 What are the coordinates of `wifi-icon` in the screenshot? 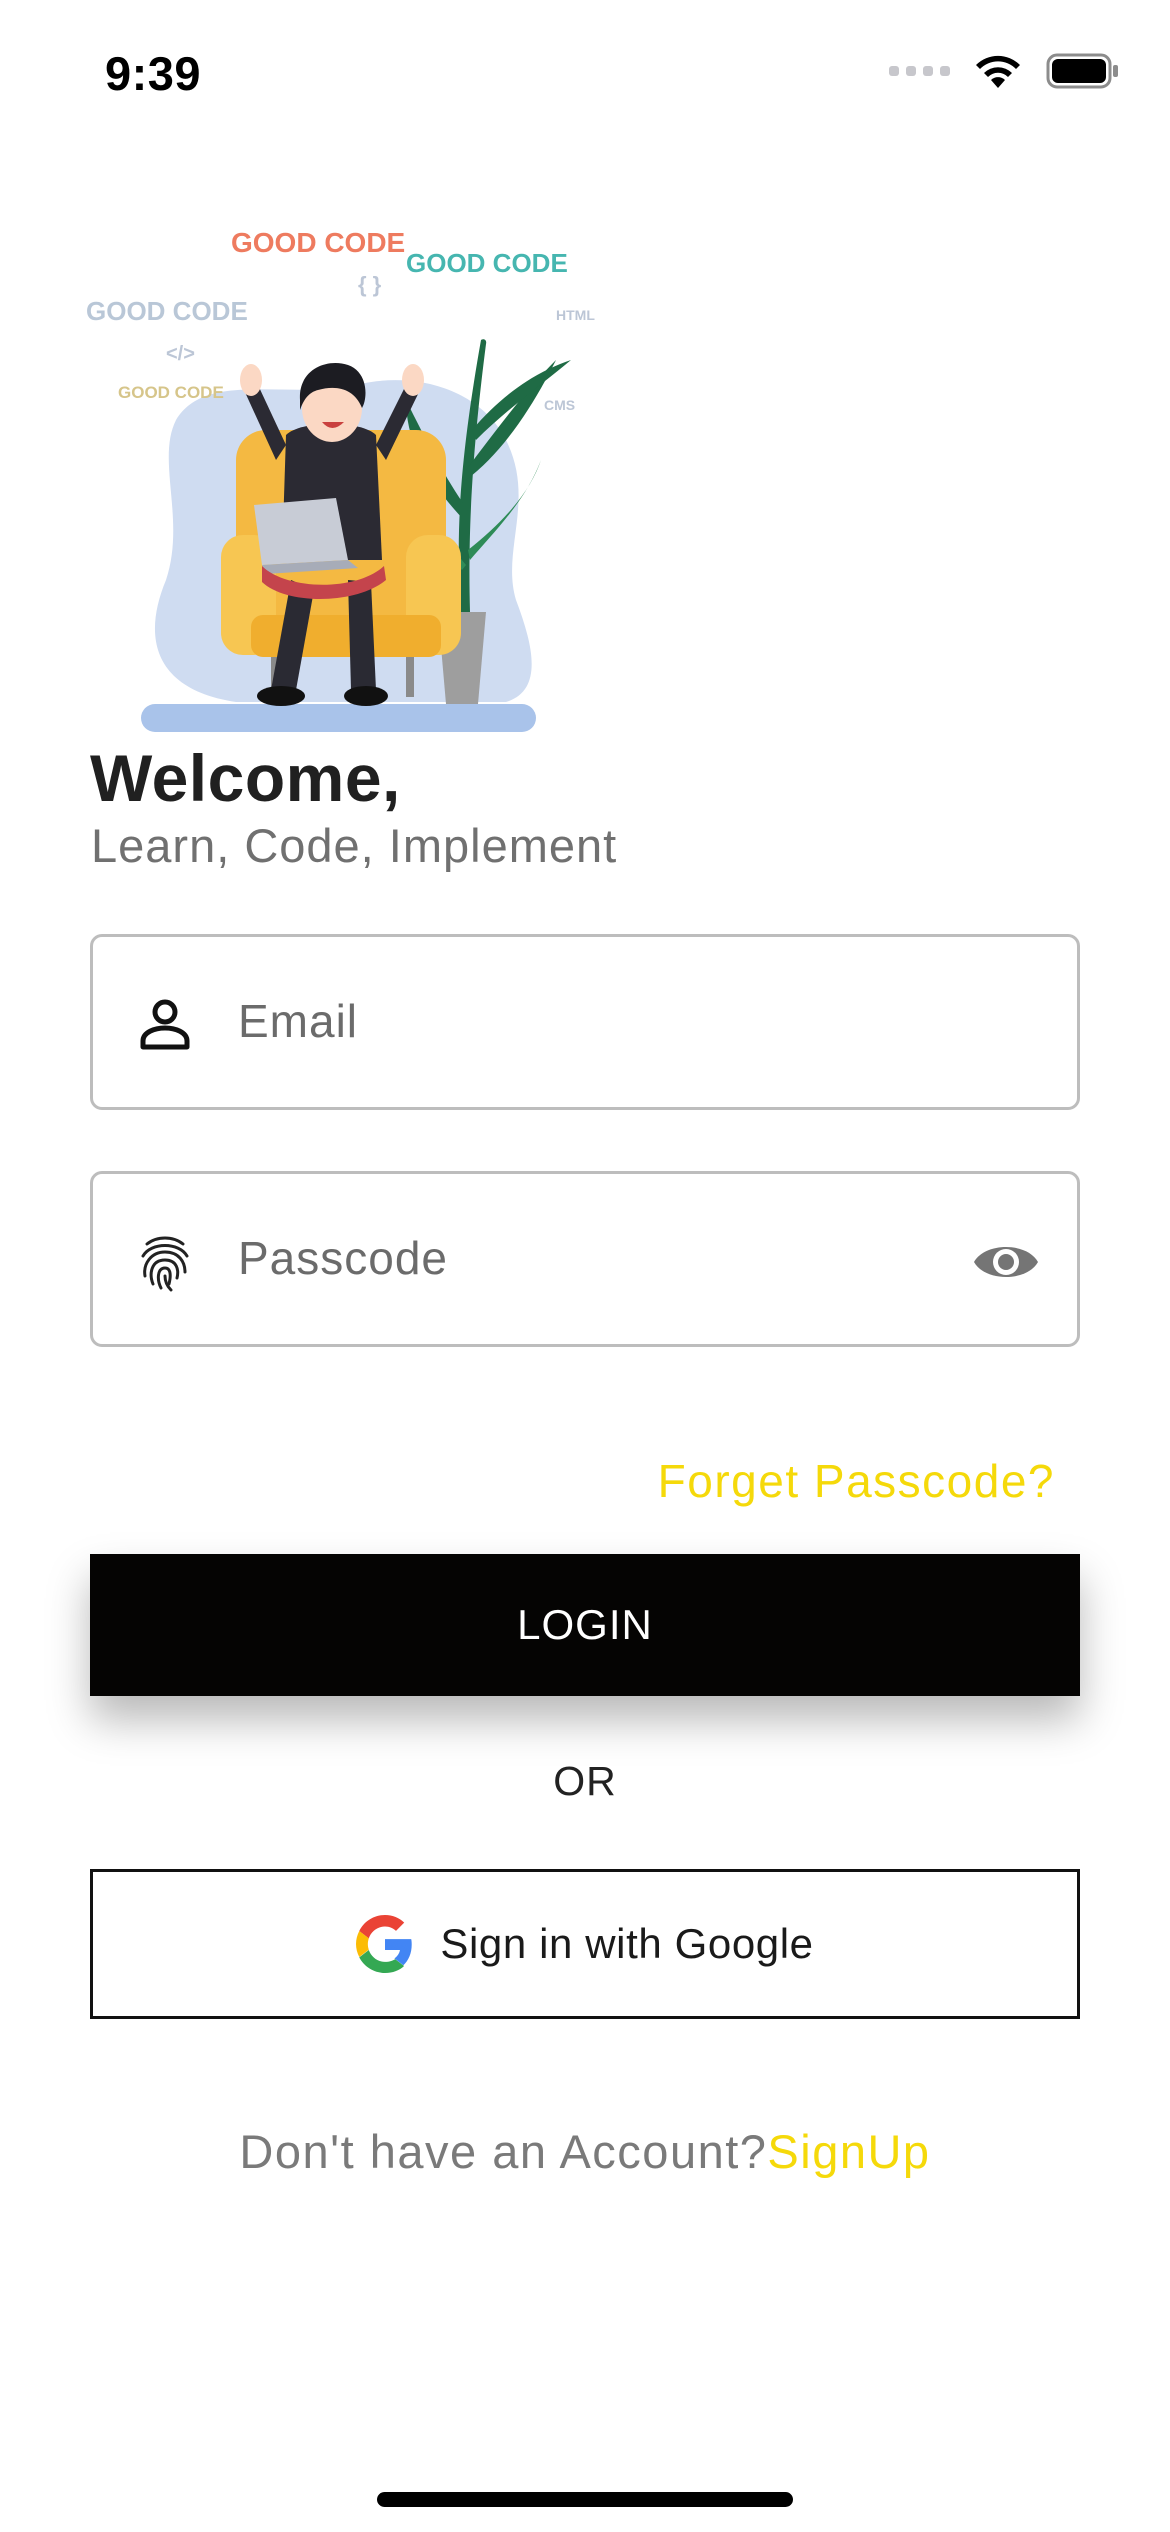 It's located at (998, 71).